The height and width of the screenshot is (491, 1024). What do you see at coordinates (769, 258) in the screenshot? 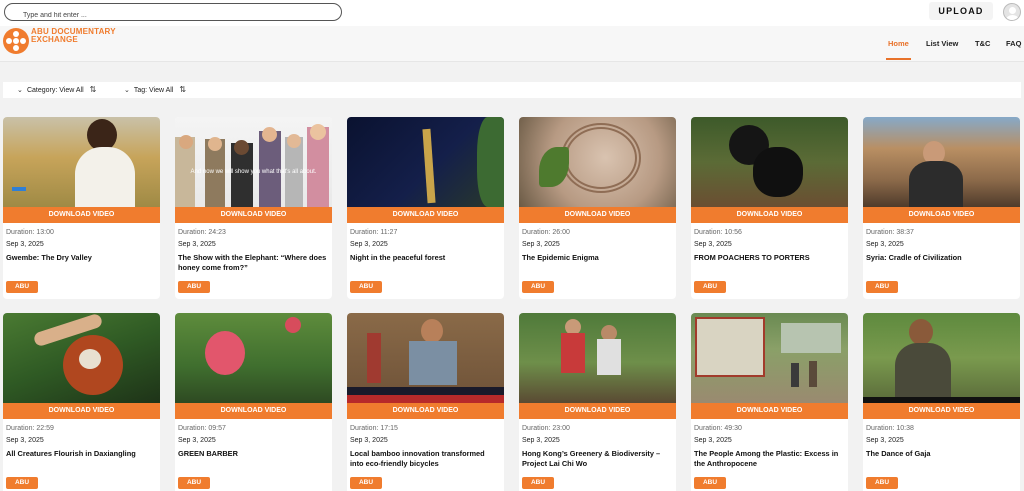
I see `video-title: FROM POACHERS TO PORTERS` at bounding box center [769, 258].